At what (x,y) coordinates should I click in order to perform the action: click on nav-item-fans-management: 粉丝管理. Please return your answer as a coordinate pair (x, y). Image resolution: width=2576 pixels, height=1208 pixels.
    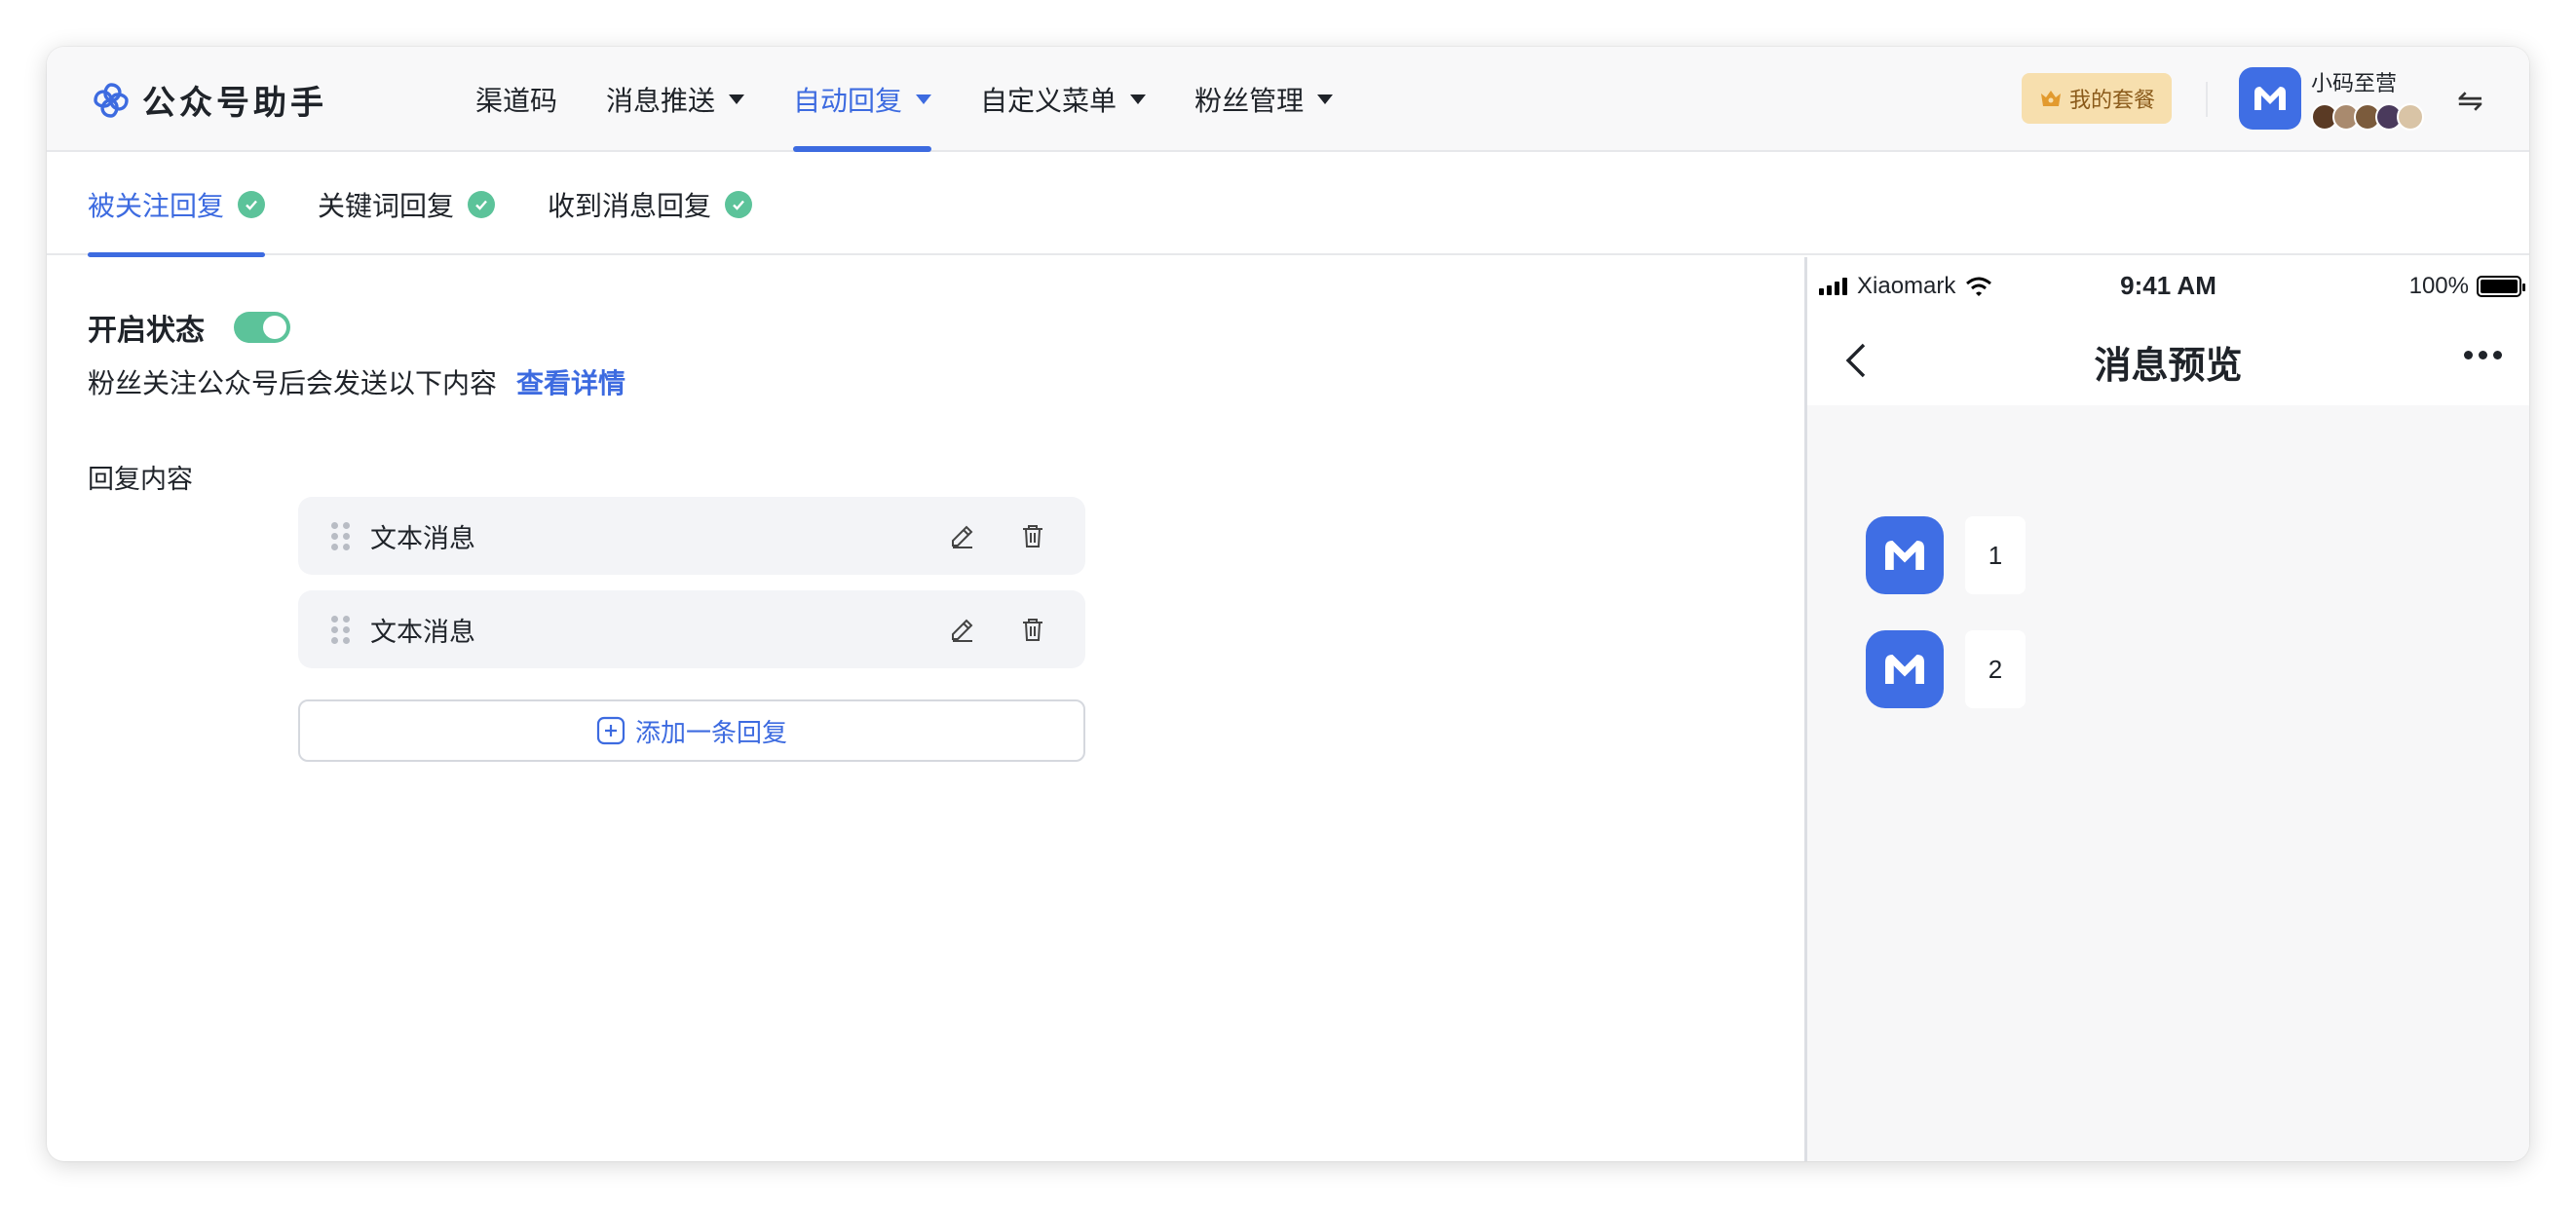
    Looking at the image, I should click on (1264, 99).